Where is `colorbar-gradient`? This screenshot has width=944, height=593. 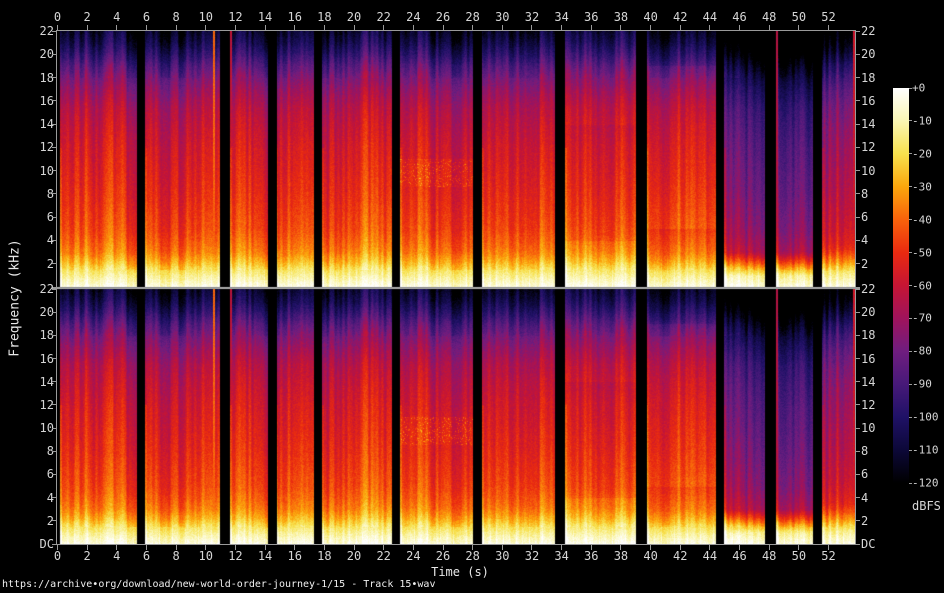 colorbar-gradient is located at coordinates (901, 285).